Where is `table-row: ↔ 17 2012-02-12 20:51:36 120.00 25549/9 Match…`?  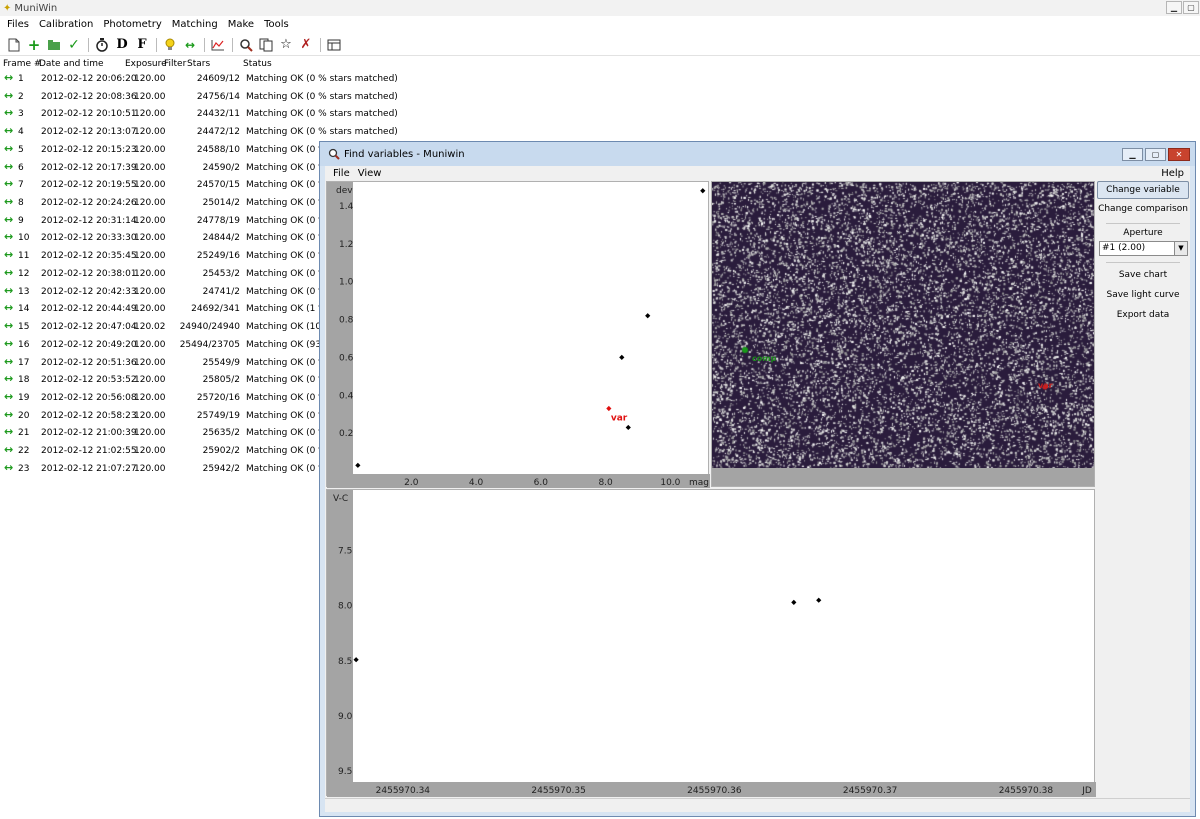 table-row: ↔ 17 2012-02-12 20:51:36 120.00 25549/9 Match… is located at coordinates (163, 364).